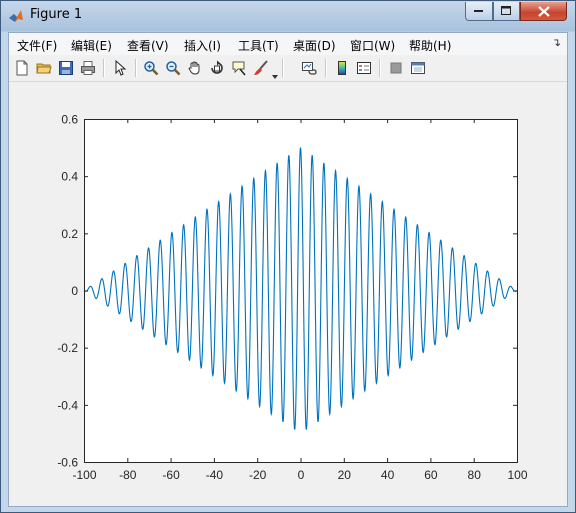 This screenshot has height=513, width=576. What do you see at coordinates (239, 68) in the screenshot?
I see `data-cursor-icon` at bounding box center [239, 68].